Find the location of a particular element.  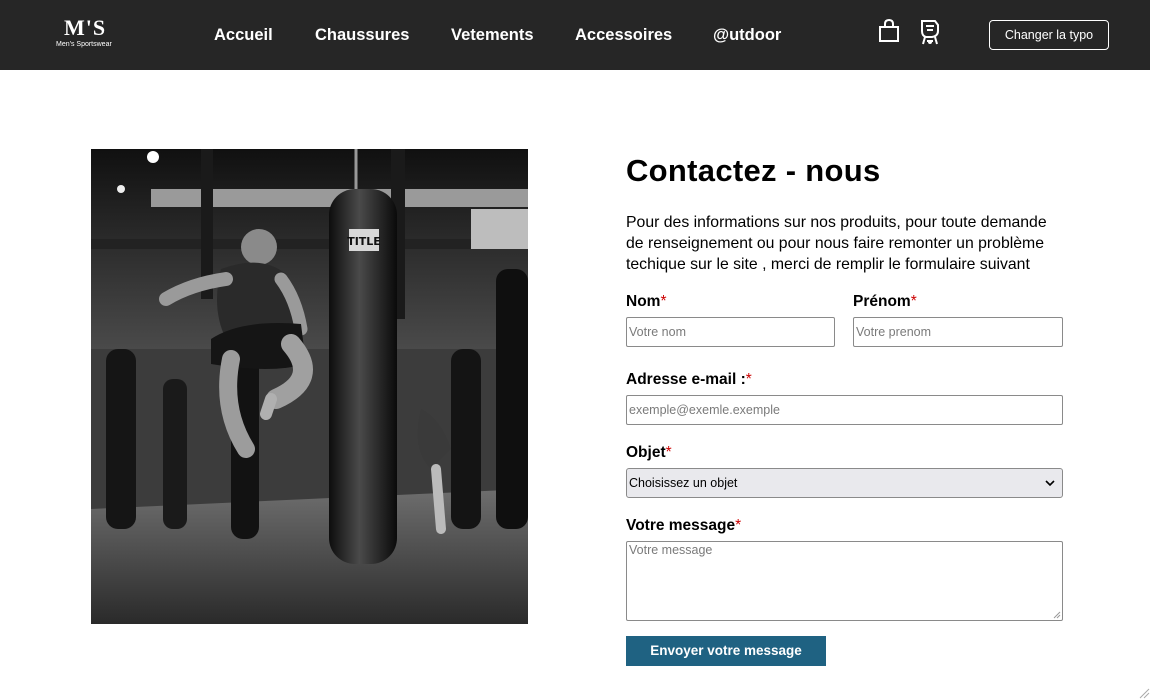

window-resize-icon is located at coordinates (1144, 693).